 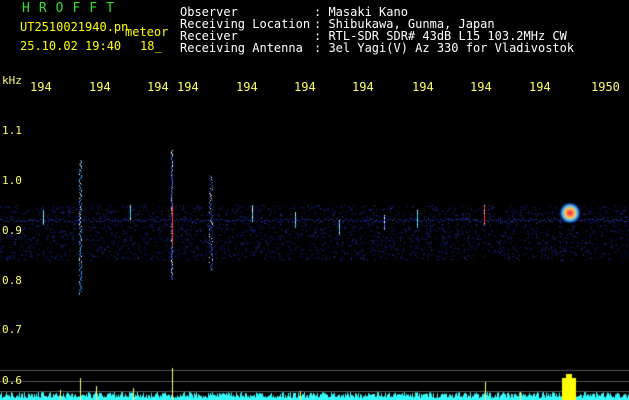 What do you see at coordinates (12, 280) in the screenshot?
I see `y-tick: 0.8` at bounding box center [12, 280].